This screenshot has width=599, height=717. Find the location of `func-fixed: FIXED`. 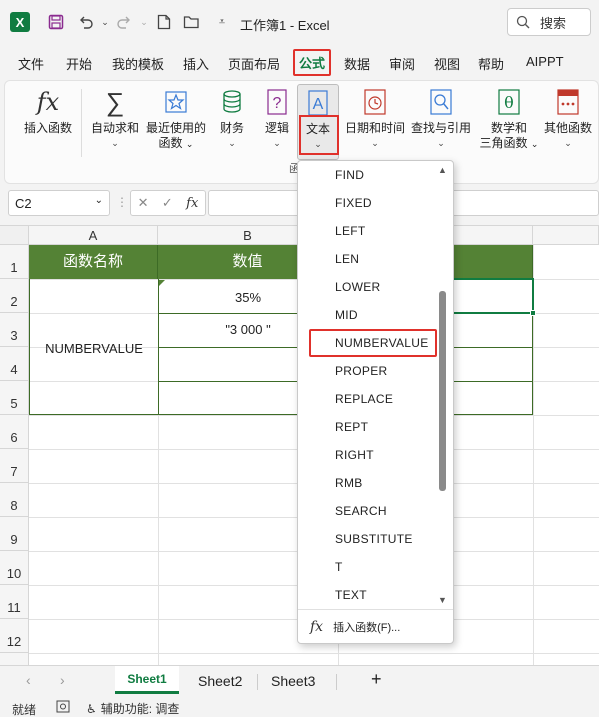

func-fixed: FIXED is located at coordinates (353, 203).